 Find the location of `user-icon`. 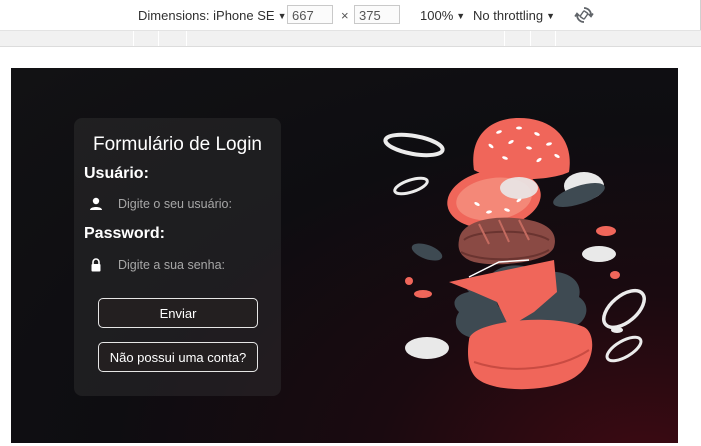

user-icon is located at coordinates (96, 203).